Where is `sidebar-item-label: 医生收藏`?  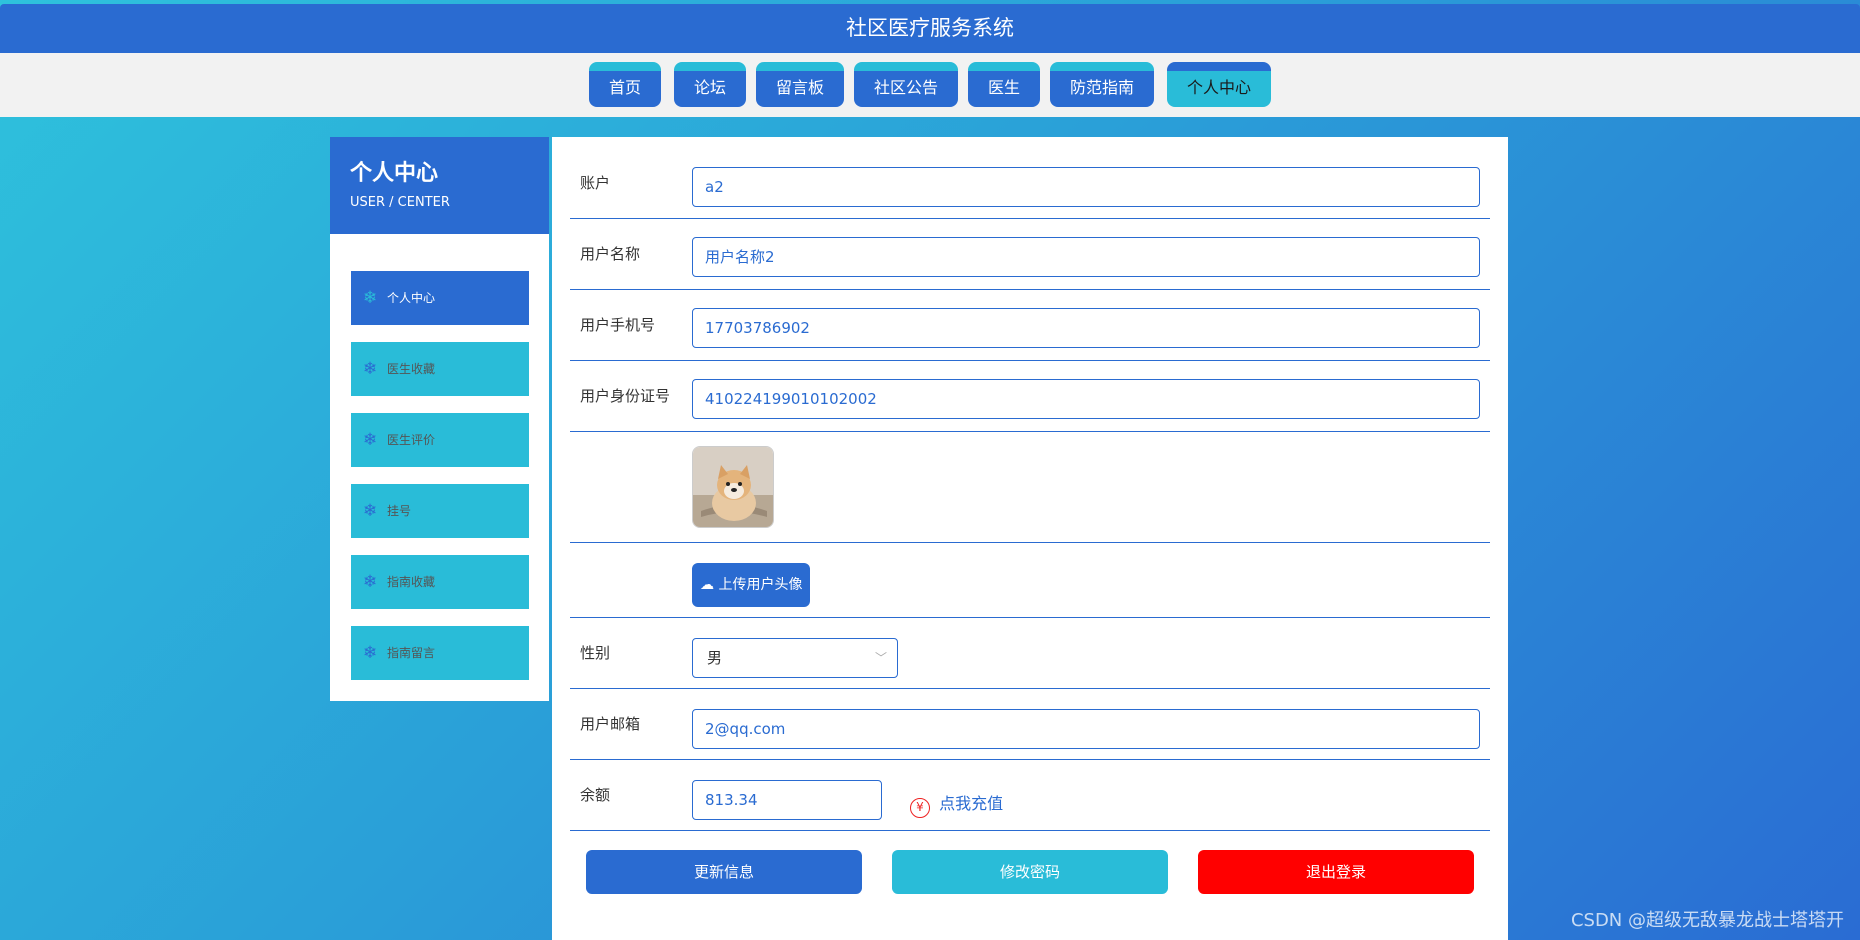
sidebar-item-label: 医生收藏 is located at coordinates (411, 369).